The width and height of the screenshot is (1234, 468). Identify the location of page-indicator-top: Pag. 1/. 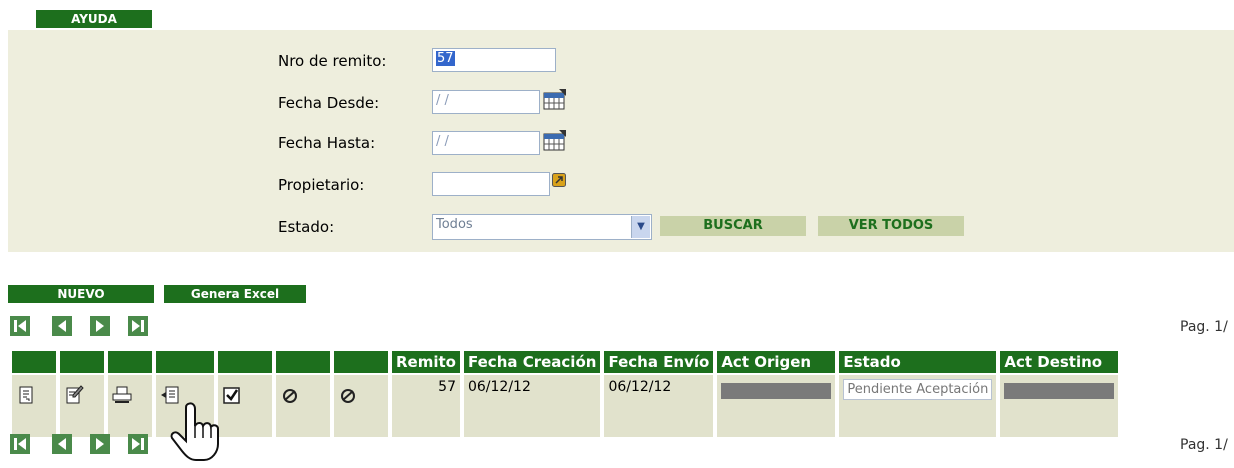
(1204, 327).